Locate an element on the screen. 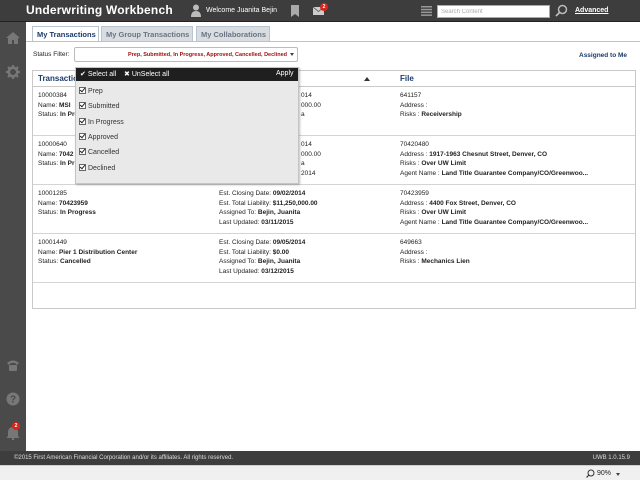  bookmark-icon is located at coordinates (295, 11).